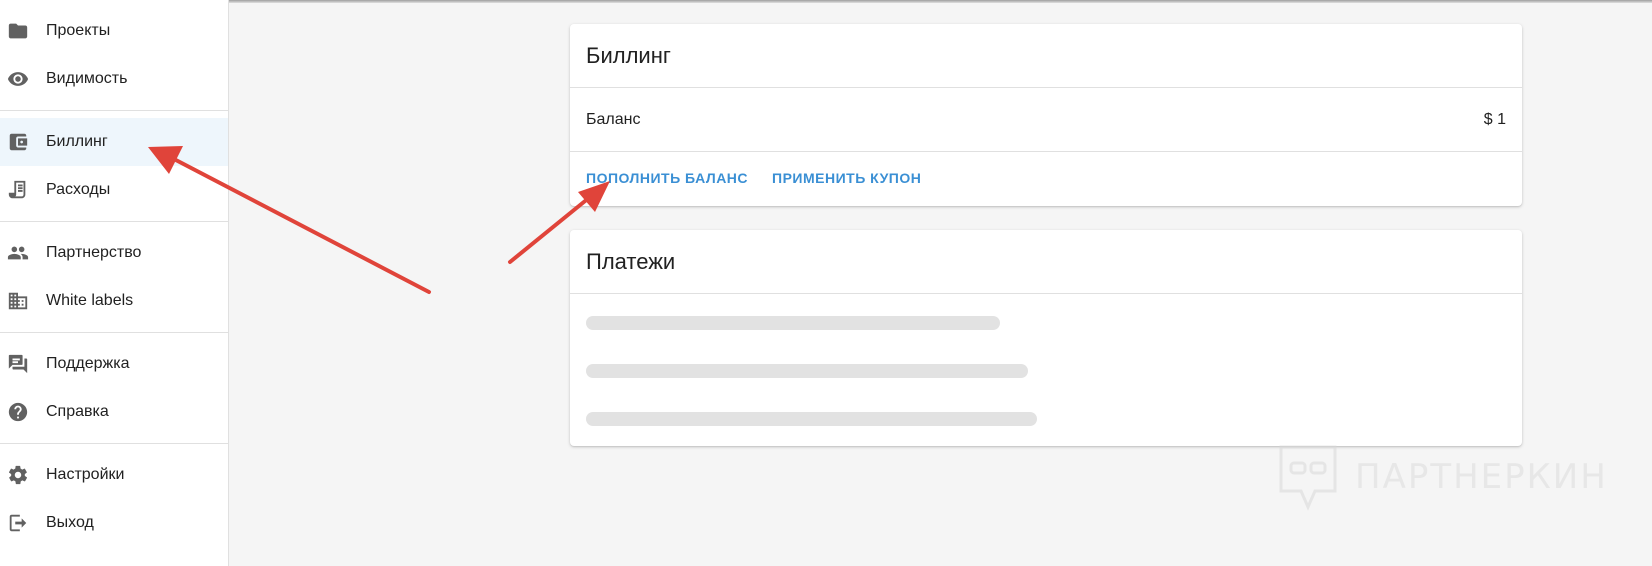 This screenshot has height=566, width=1652. Describe the element at coordinates (85, 474) in the screenshot. I see `sidebar-item-label: Настройки` at that location.